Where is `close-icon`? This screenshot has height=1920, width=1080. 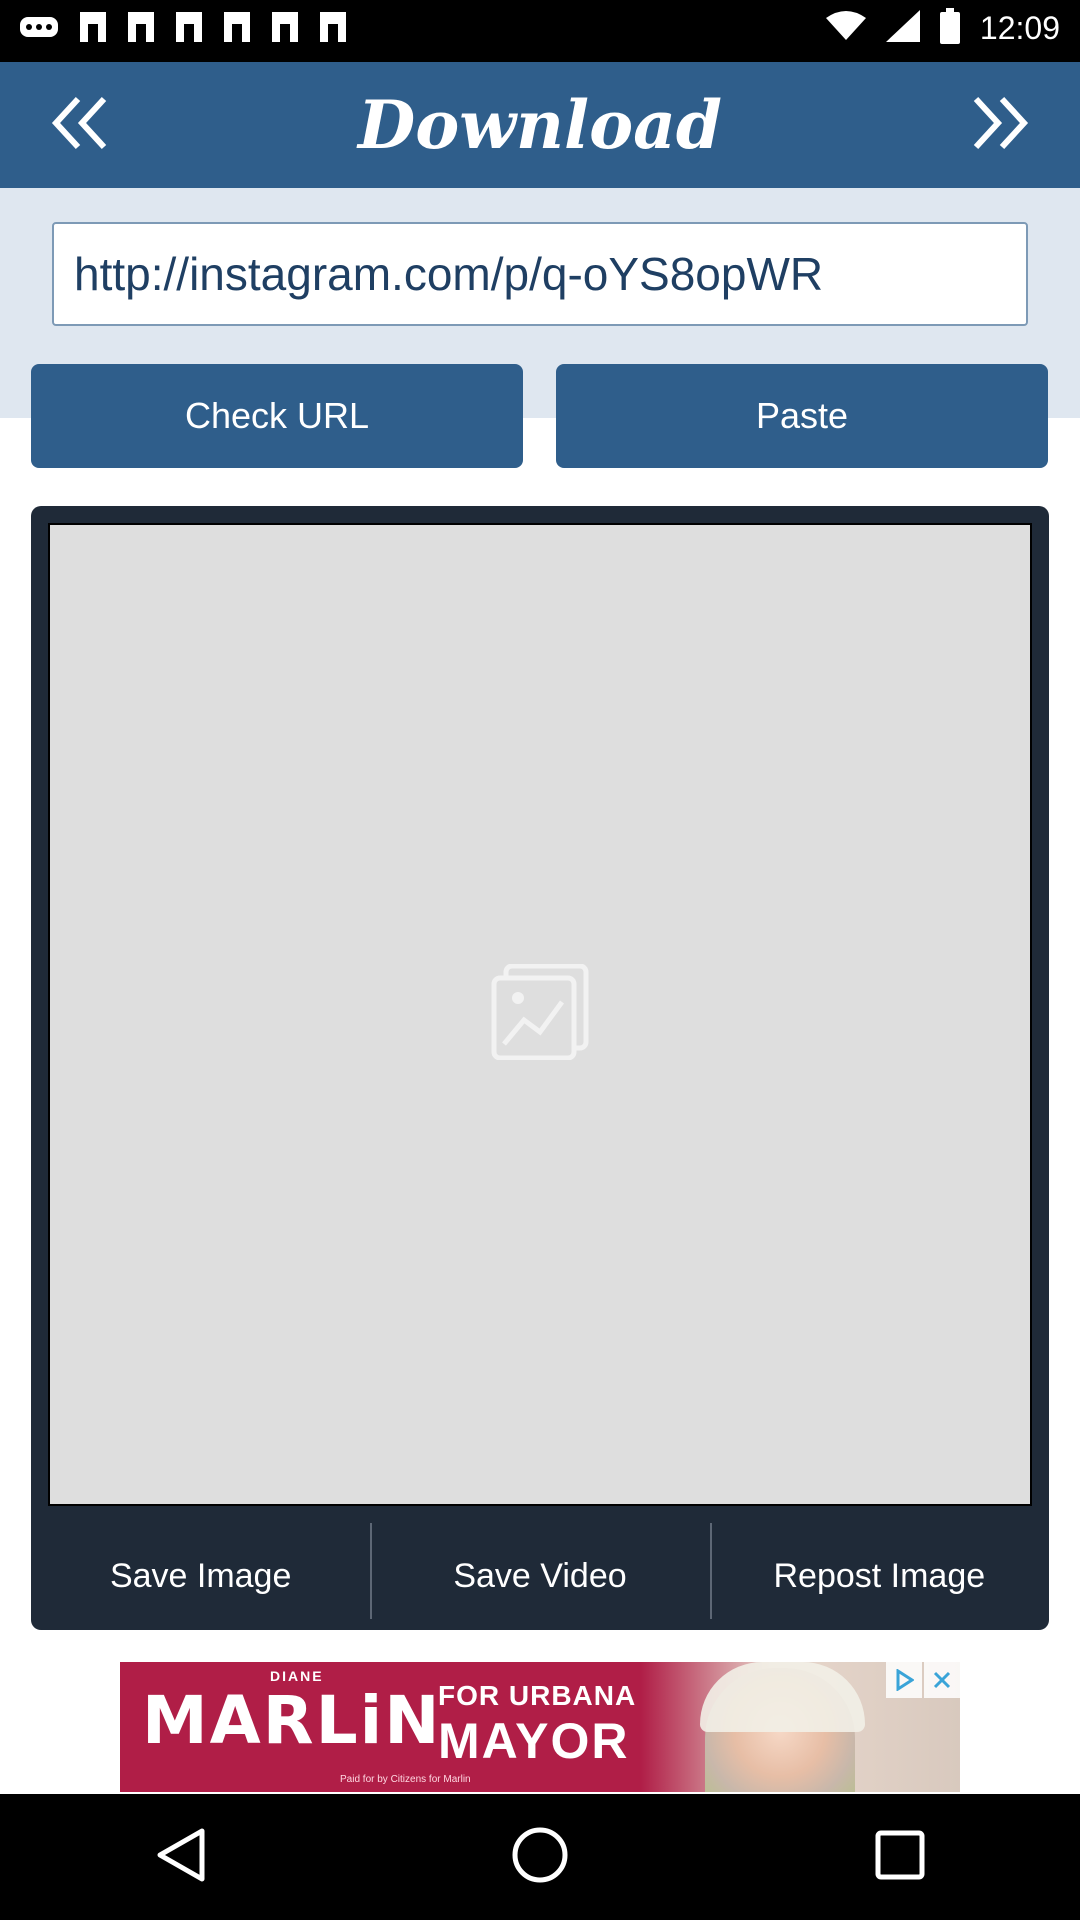 close-icon is located at coordinates (942, 1680).